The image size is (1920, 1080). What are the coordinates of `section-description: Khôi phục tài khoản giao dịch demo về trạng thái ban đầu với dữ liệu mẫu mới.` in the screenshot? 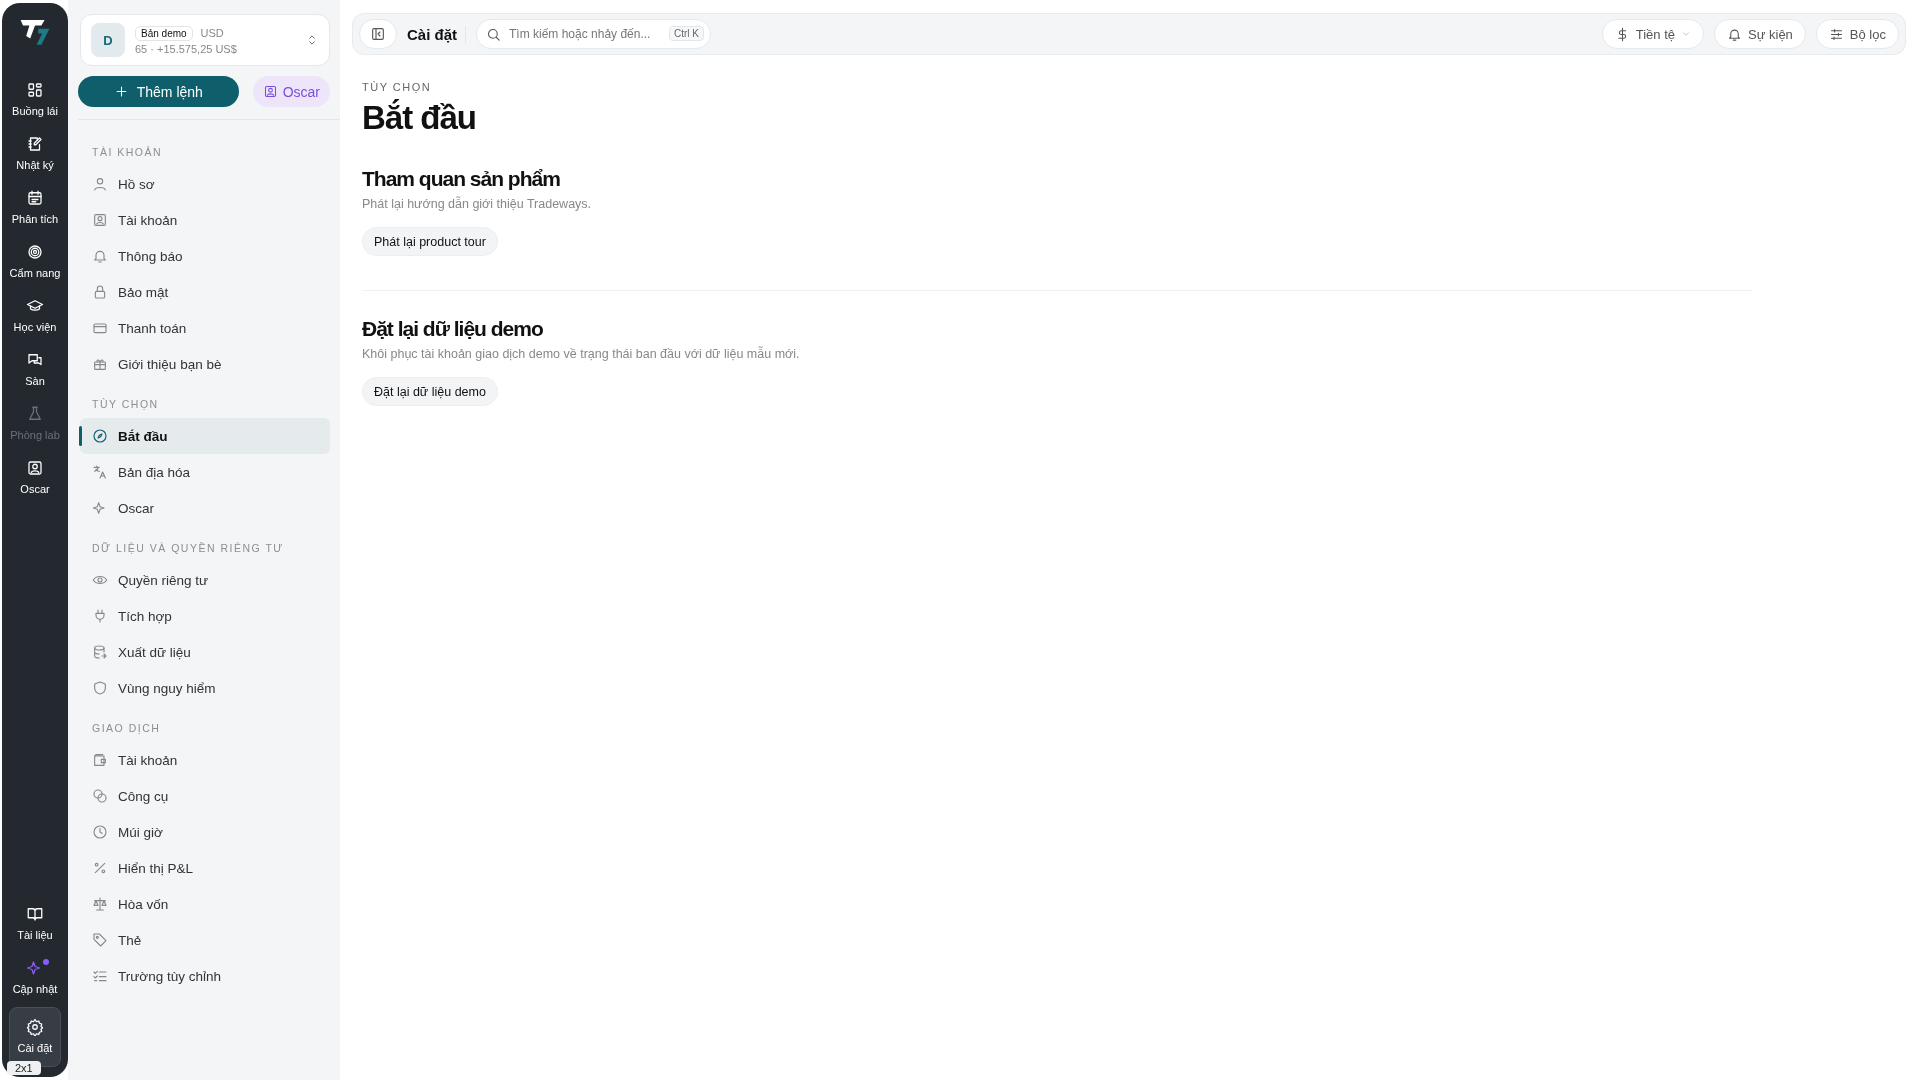 It's located at (581, 354).